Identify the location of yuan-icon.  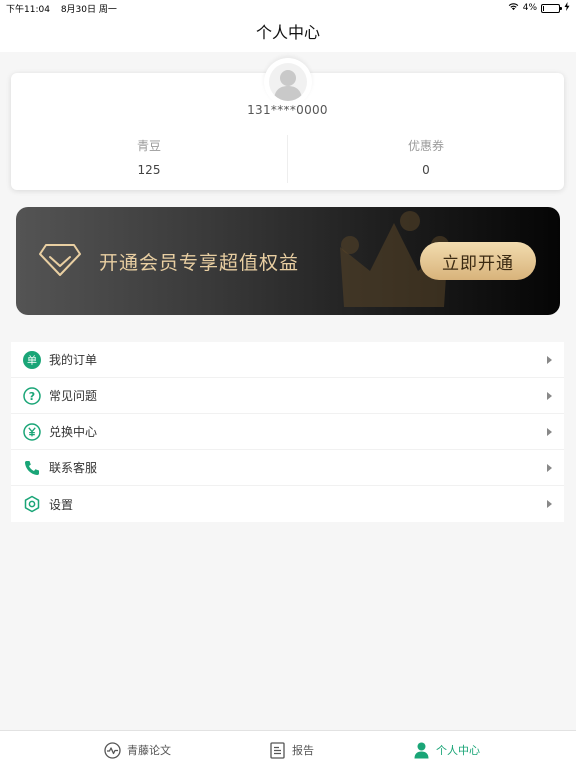
(32, 432).